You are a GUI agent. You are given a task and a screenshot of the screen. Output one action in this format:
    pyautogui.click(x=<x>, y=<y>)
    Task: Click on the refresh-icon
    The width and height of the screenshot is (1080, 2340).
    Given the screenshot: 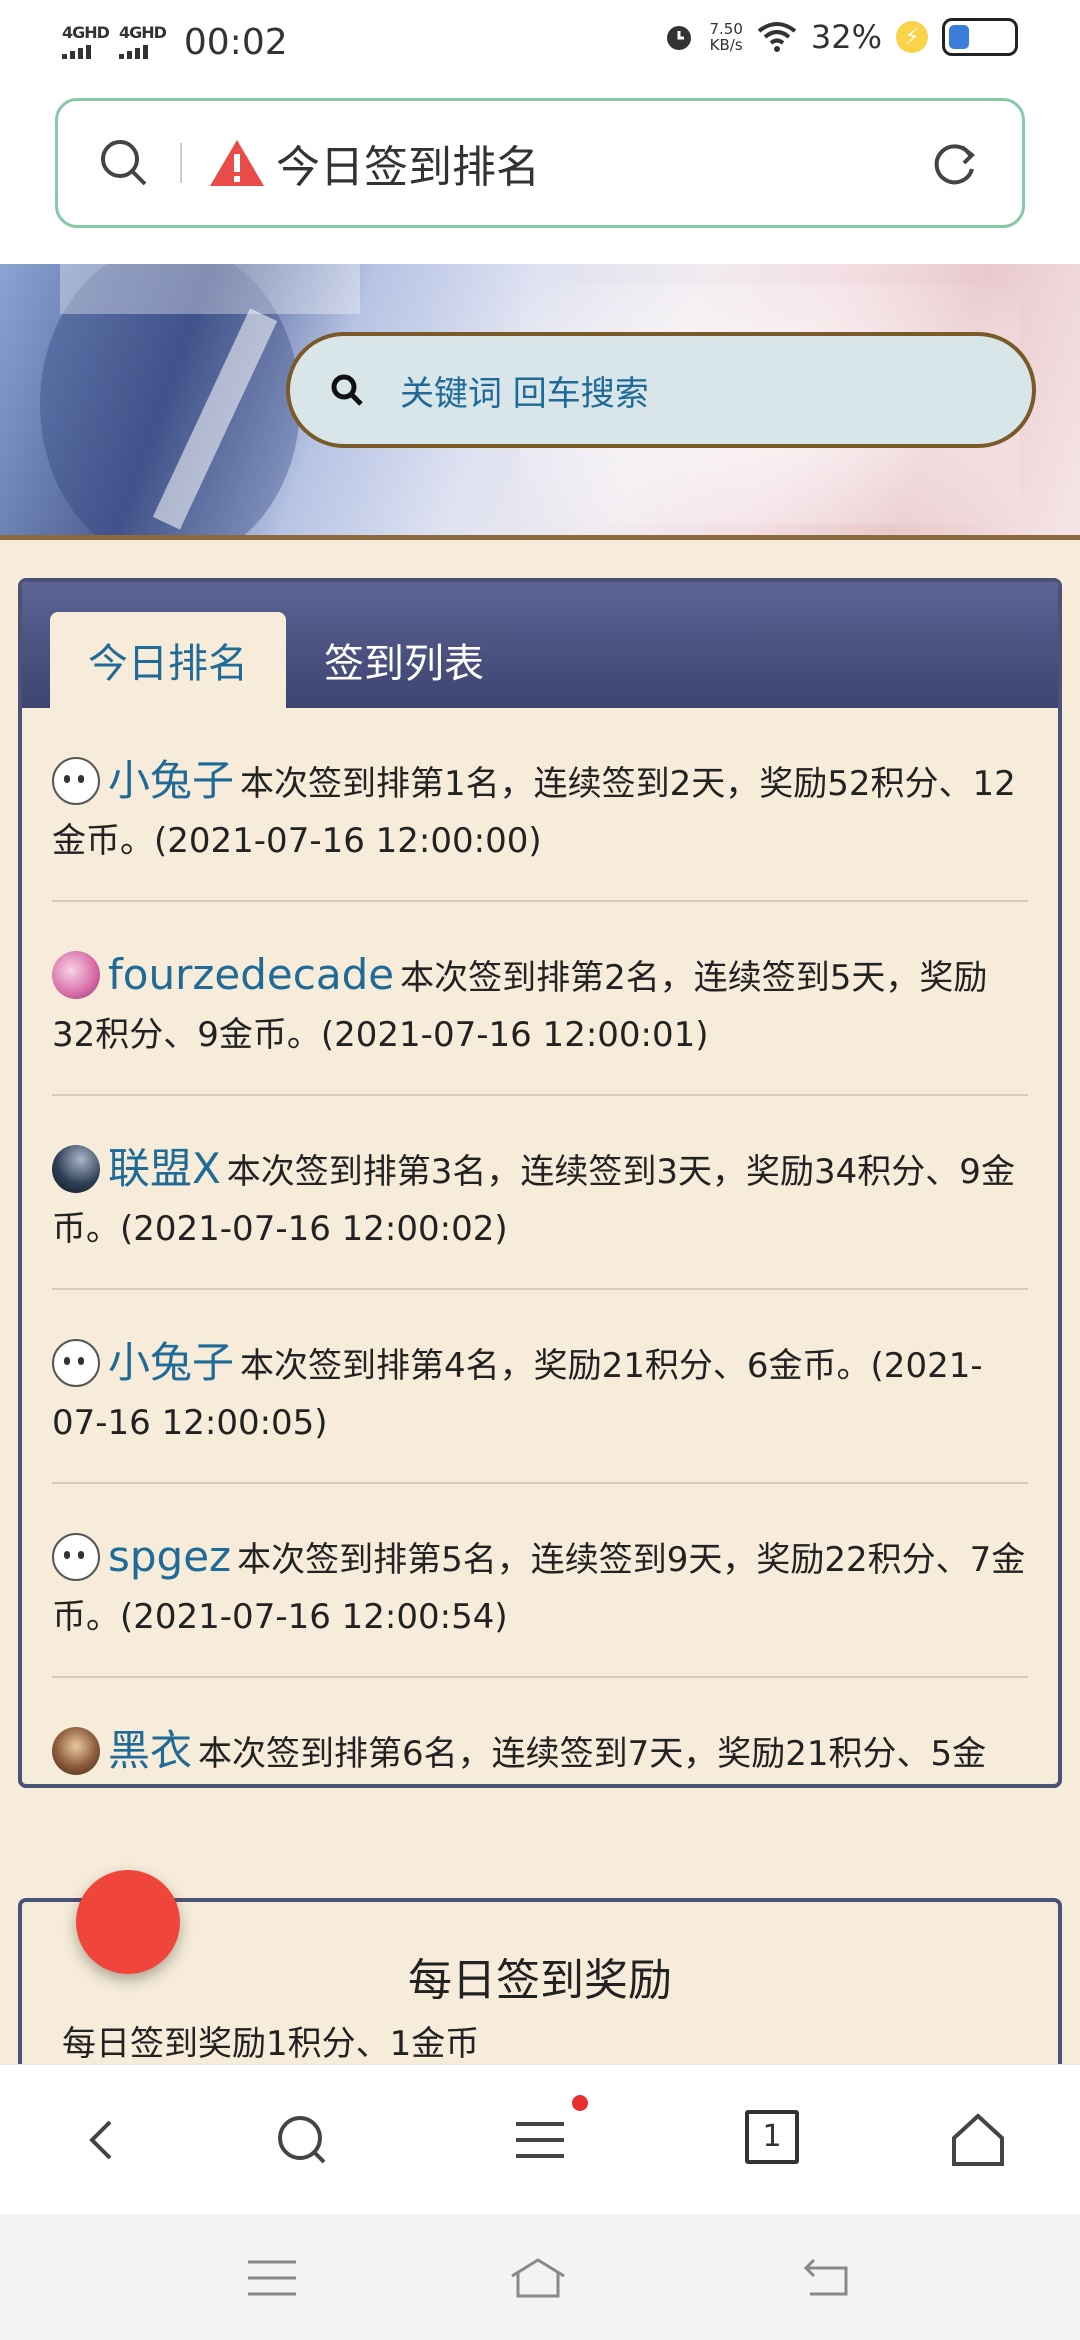 What is the action you would take?
    pyautogui.click(x=954, y=163)
    